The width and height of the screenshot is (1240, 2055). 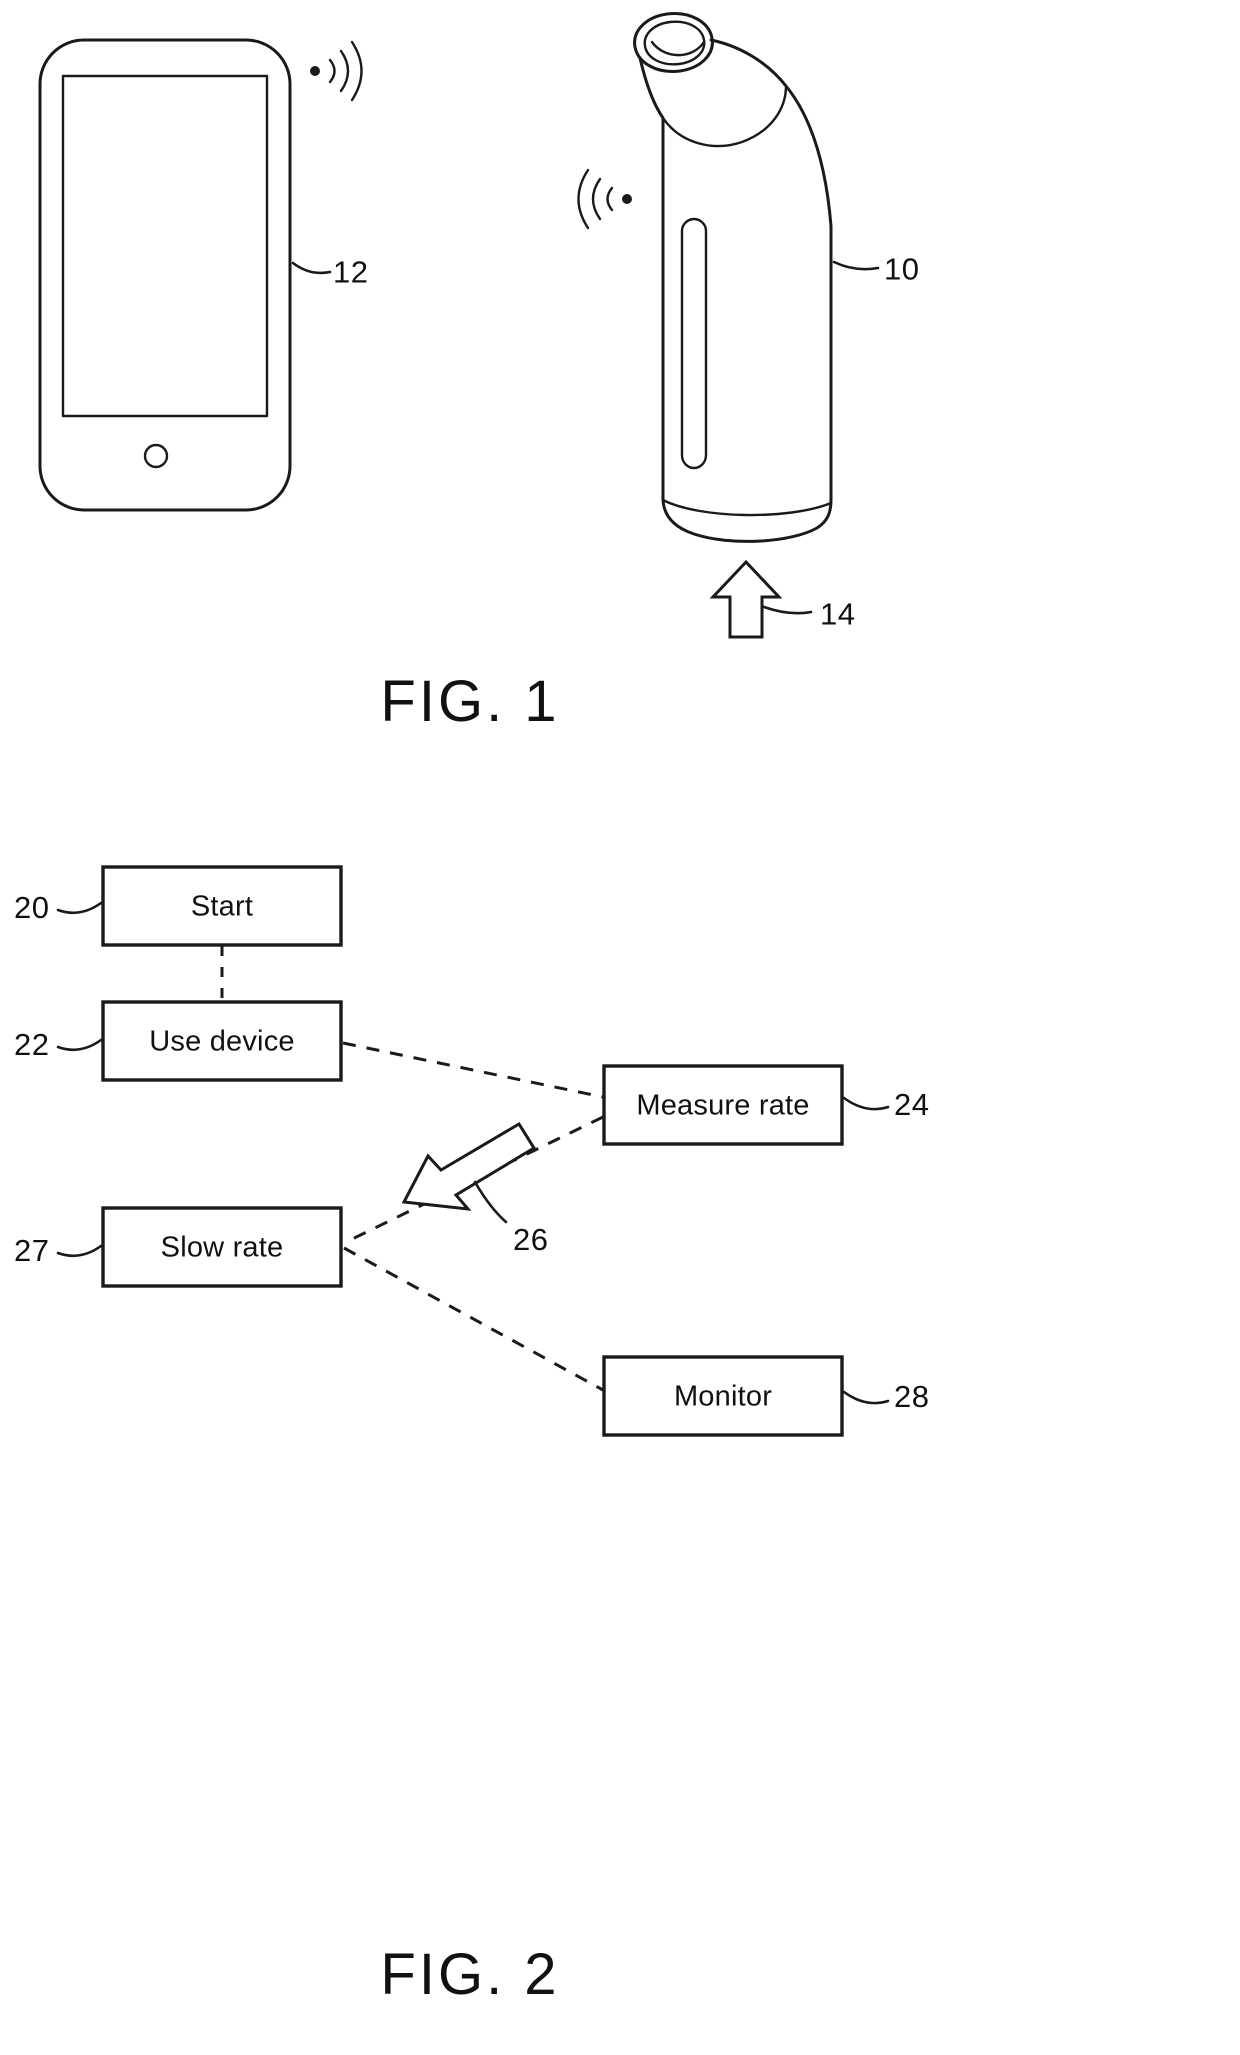 I want to click on mobile-device-body, so click(x=165, y=275).